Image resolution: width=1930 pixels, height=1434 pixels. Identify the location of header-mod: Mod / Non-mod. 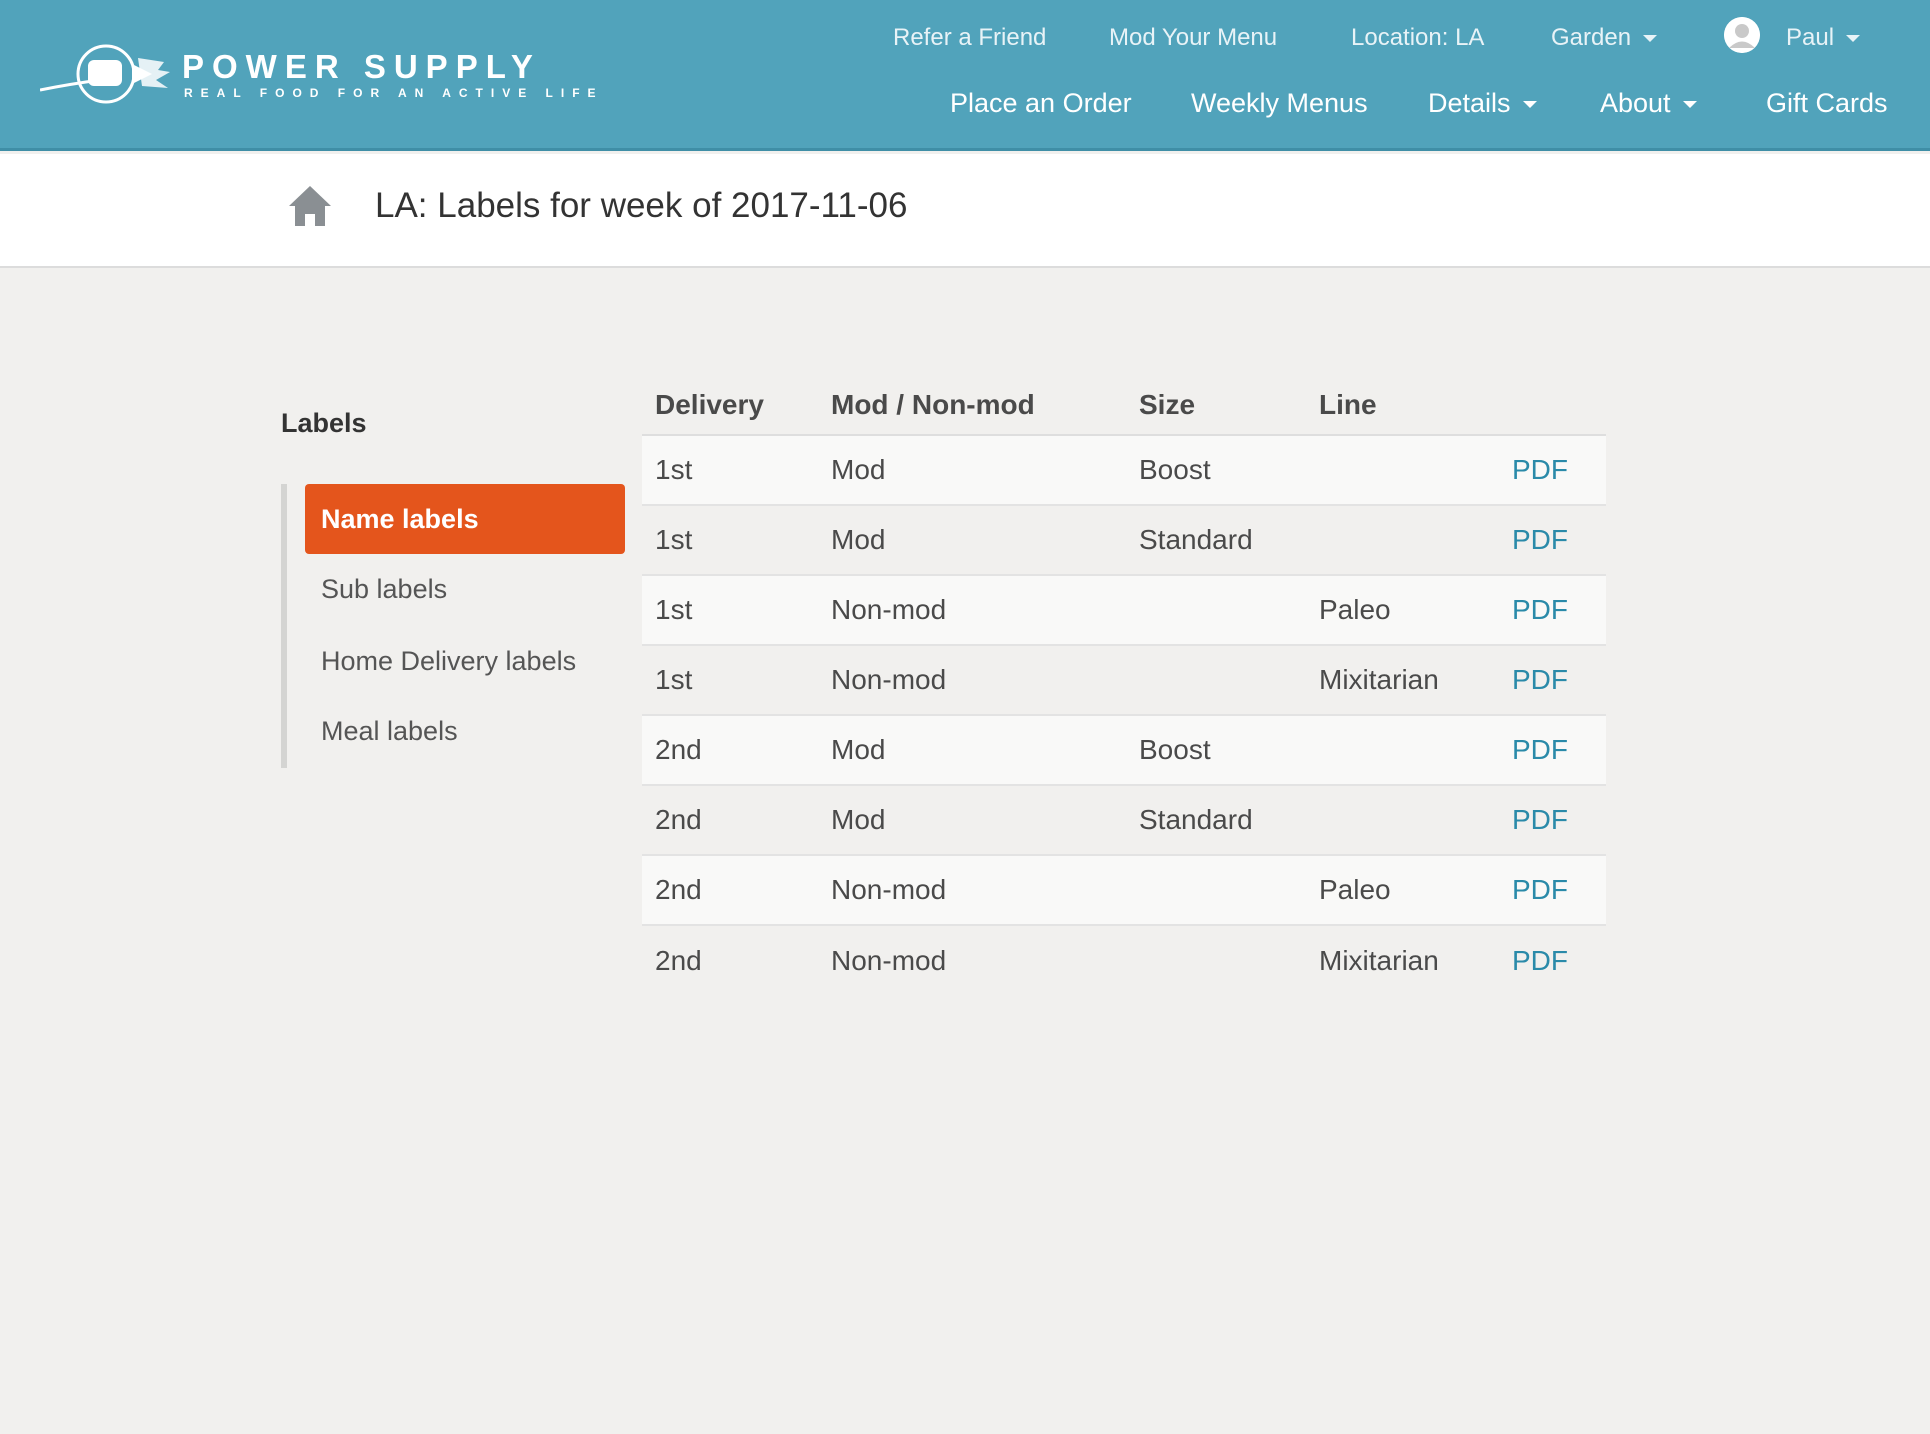
(972, 405).